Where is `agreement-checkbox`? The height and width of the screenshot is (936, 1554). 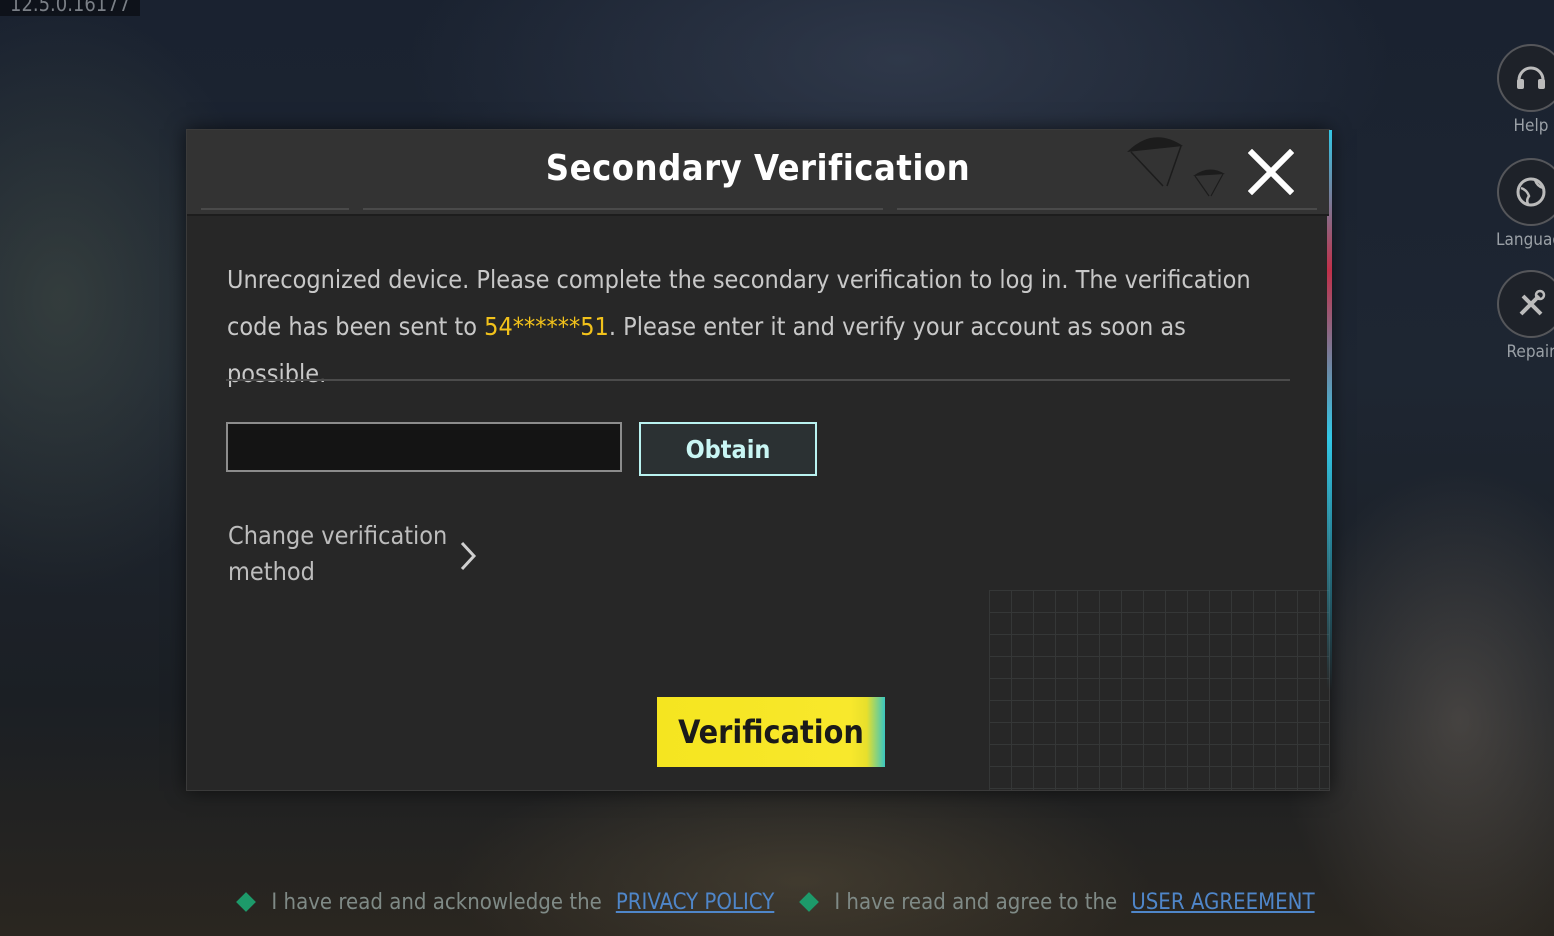
agreement-checkbox is located at coordinates (809, 902).